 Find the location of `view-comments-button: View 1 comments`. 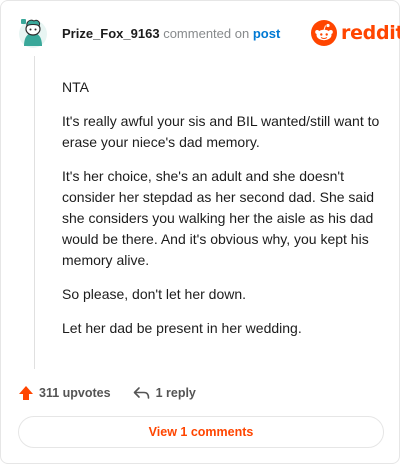

view-comments-button: View 1 comments is located at coordinates (201, 432).